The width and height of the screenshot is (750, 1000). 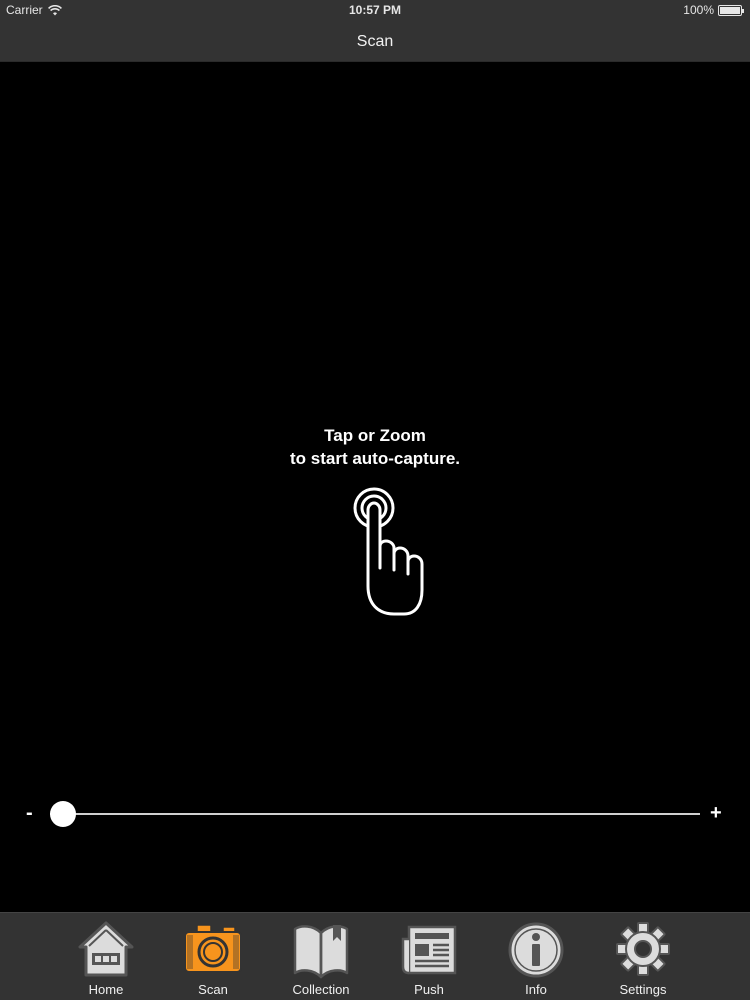 I want to click on tab-home: Home, so click(x=106, y=956).